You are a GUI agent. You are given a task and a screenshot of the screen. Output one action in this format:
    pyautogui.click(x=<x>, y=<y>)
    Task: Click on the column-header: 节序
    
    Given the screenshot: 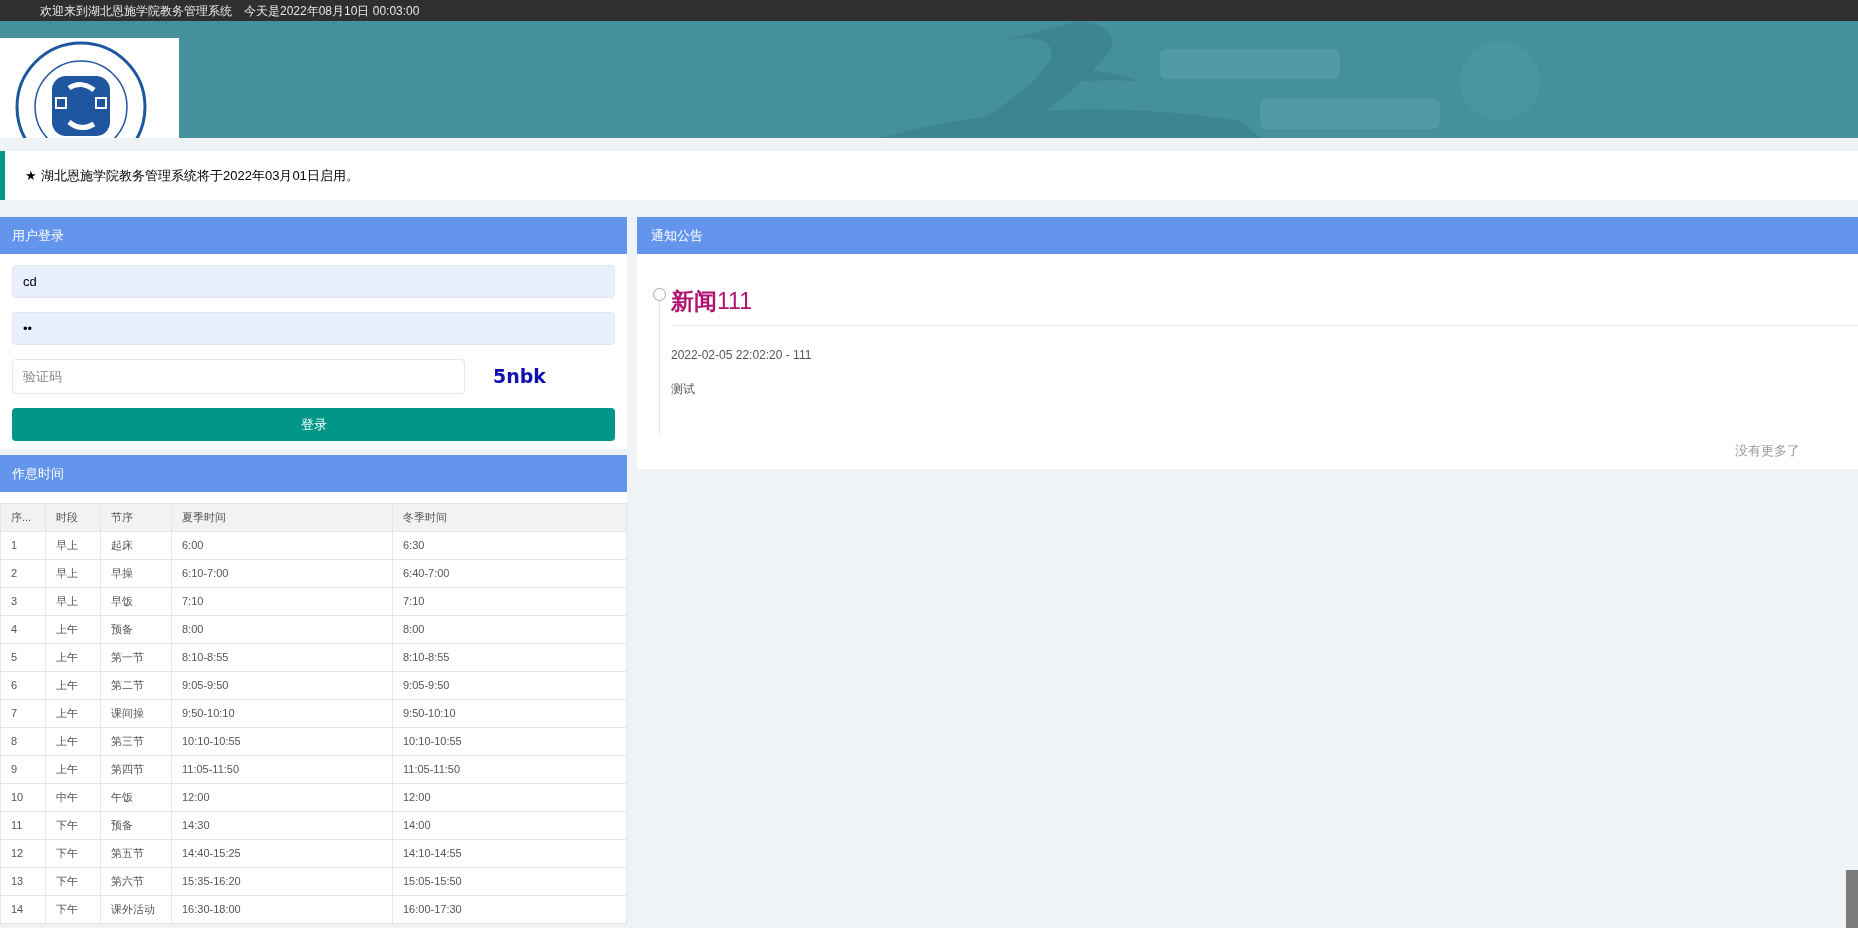 What is the action you would take?
    pyautogui.click(x=136, y=517)
    